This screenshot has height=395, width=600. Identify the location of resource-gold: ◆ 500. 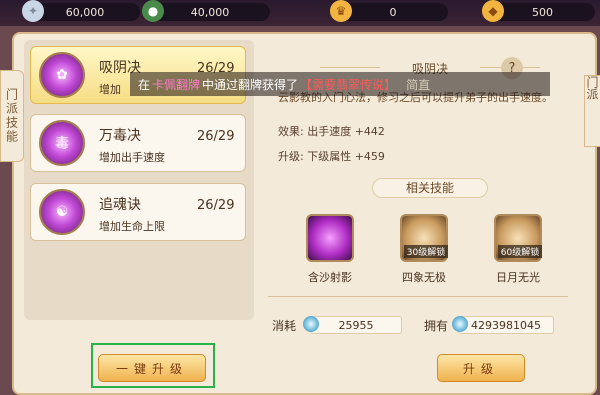
(538, 11).